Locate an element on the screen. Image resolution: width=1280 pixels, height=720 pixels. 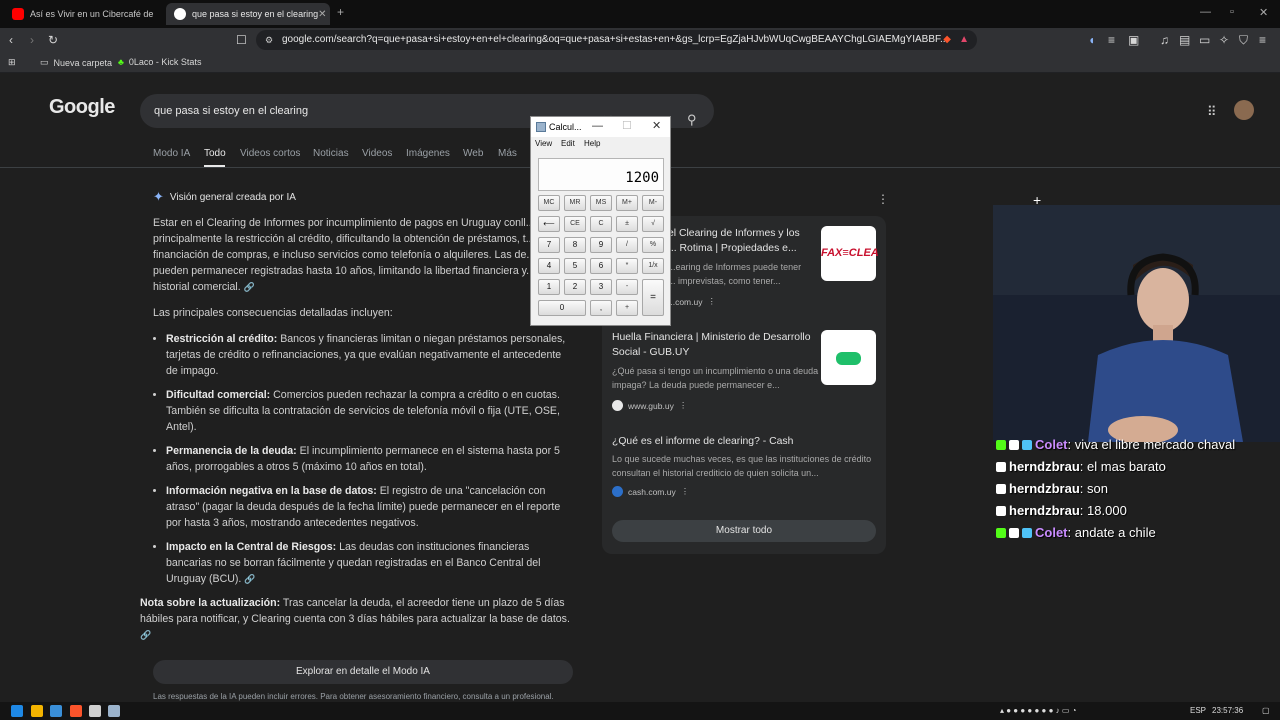
obs-icon is located at coordinates (95, 711).